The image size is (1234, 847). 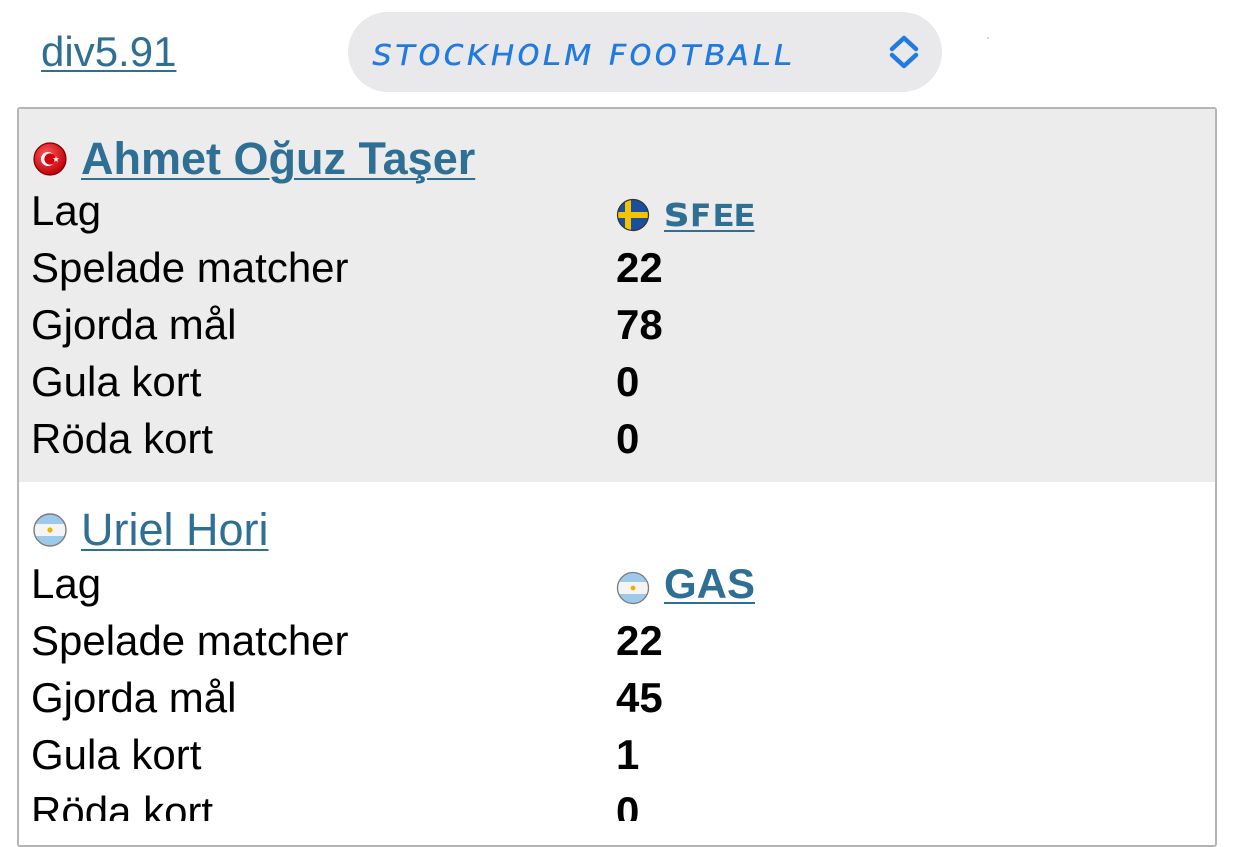 I want to click on league-selector: ꜱᴛᴏᴄᴋʜᴏʟᴍ ꜰᴏᴏᴛʙᴀʟʟ, so click(x=645, y=52).